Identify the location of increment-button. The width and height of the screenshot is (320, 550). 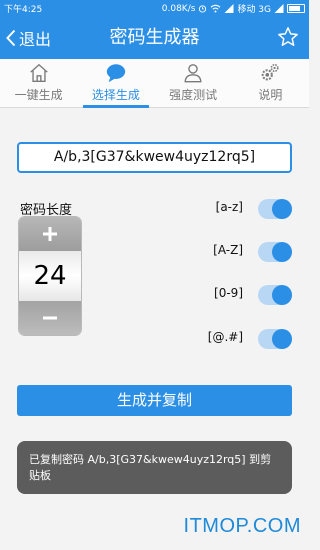
(50, 234).